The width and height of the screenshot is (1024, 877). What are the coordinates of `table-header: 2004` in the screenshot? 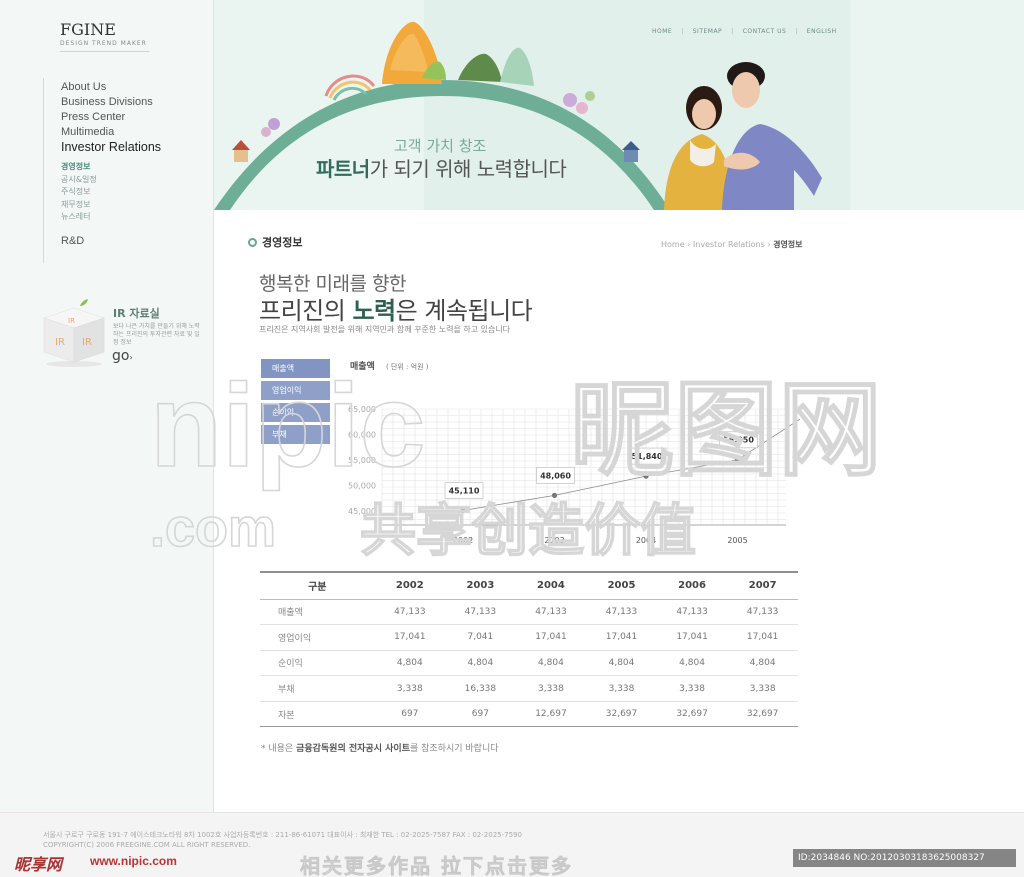 It's located at (551, 585).